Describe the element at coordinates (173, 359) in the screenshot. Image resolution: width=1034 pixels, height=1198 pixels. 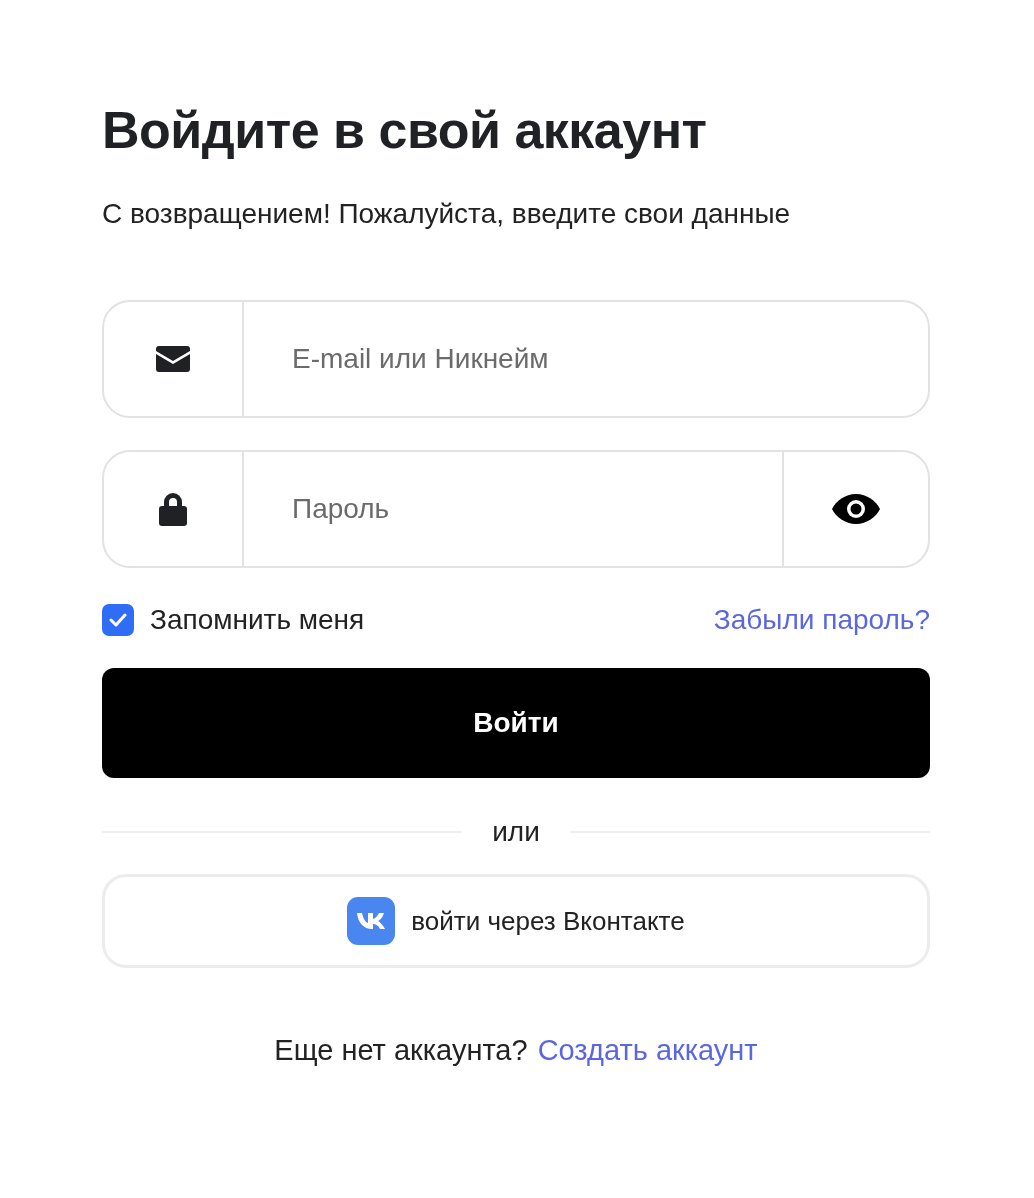
I see `envelope-icon` at that location.